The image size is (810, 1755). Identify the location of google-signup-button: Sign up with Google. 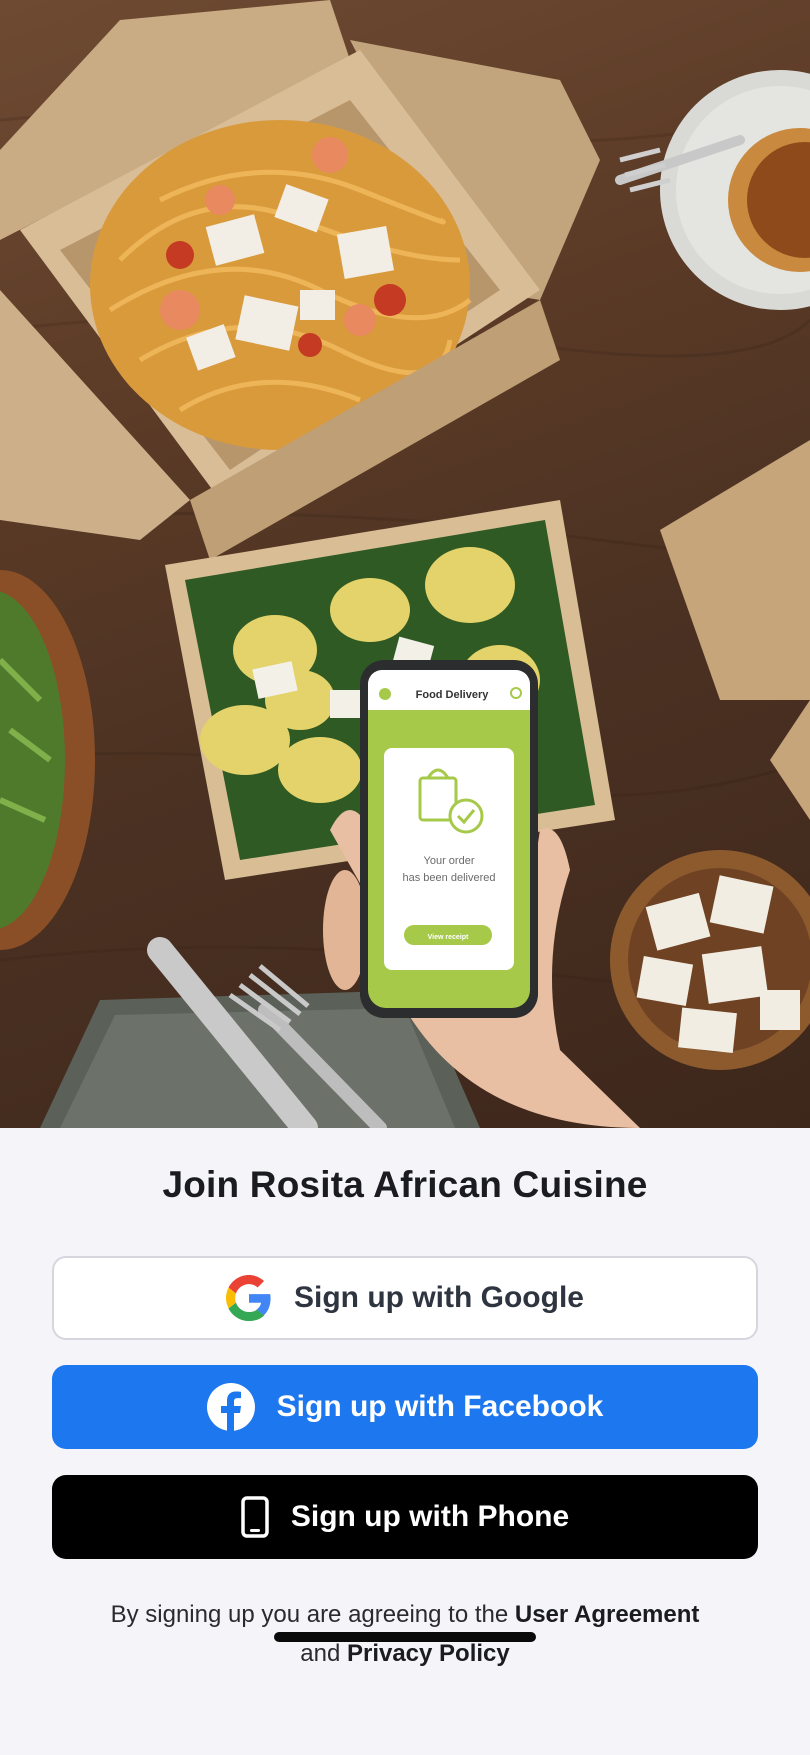
(405, 1298).